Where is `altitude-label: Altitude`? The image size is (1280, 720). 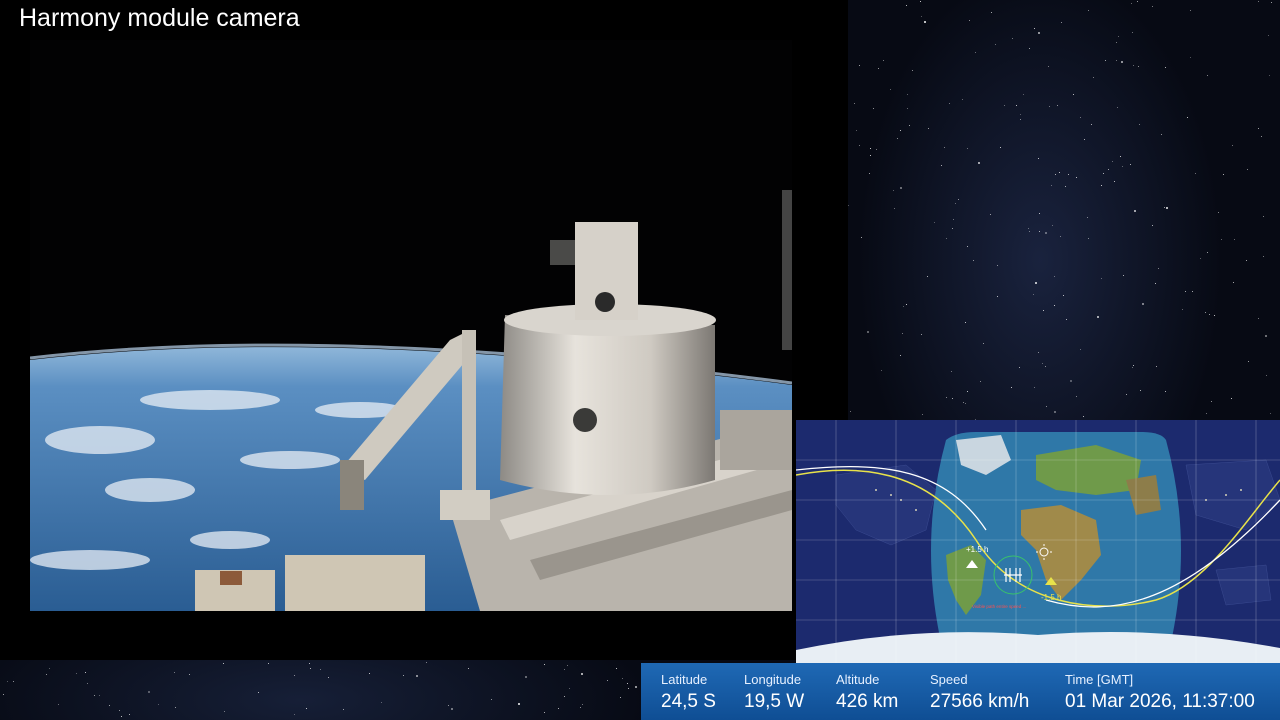
altitude-label: Altitude is located at coordinates (858, 679).